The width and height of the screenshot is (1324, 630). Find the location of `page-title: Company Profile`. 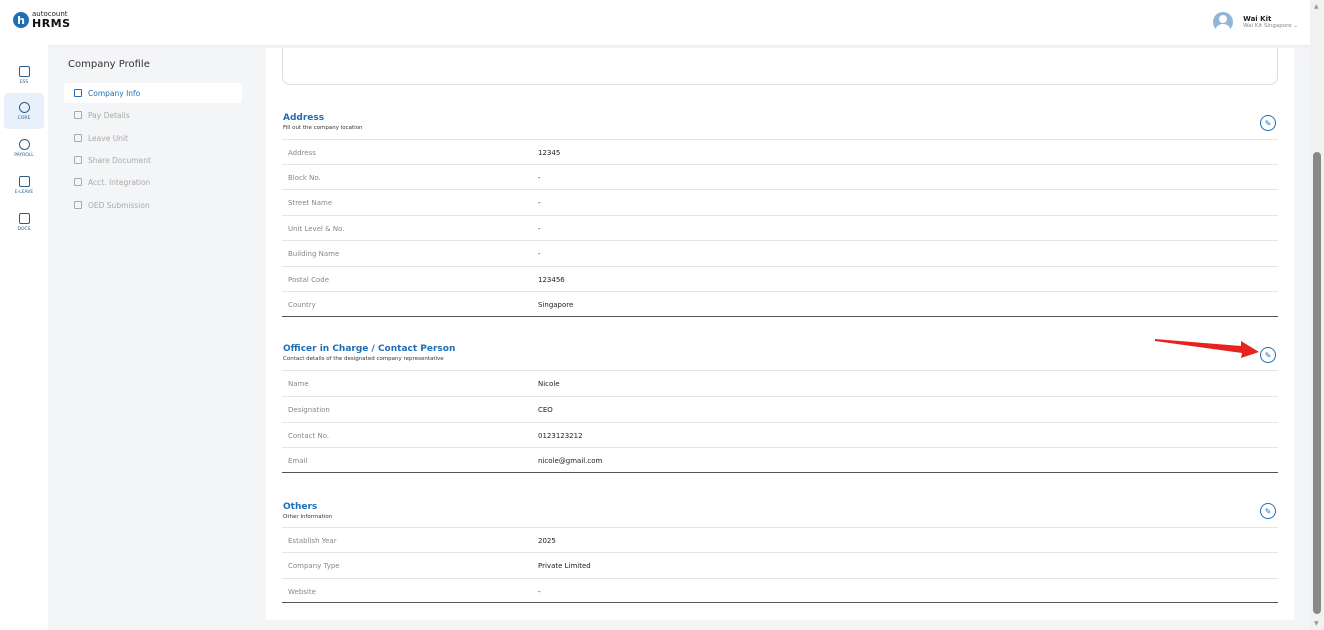

page-title: Company Profile is located at coordinates (109, 64).